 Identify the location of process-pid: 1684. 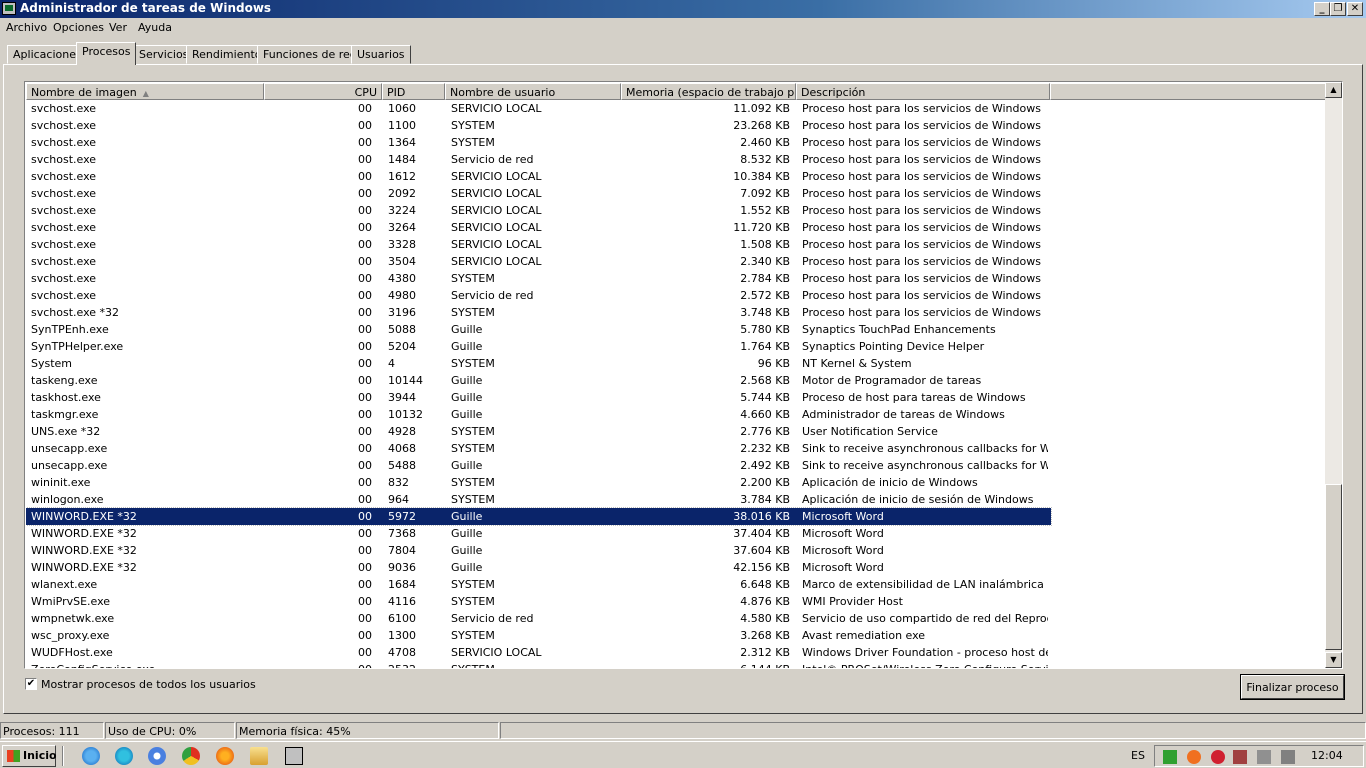
(402, 584).